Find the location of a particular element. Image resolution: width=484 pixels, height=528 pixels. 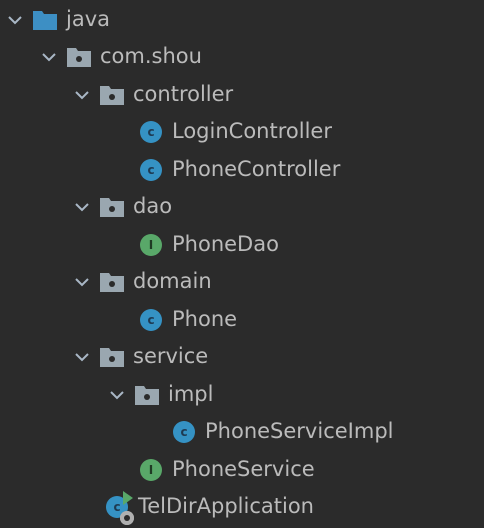

tree-node-phone-dao: I PhoneDao is located at coordinates (242, 244).